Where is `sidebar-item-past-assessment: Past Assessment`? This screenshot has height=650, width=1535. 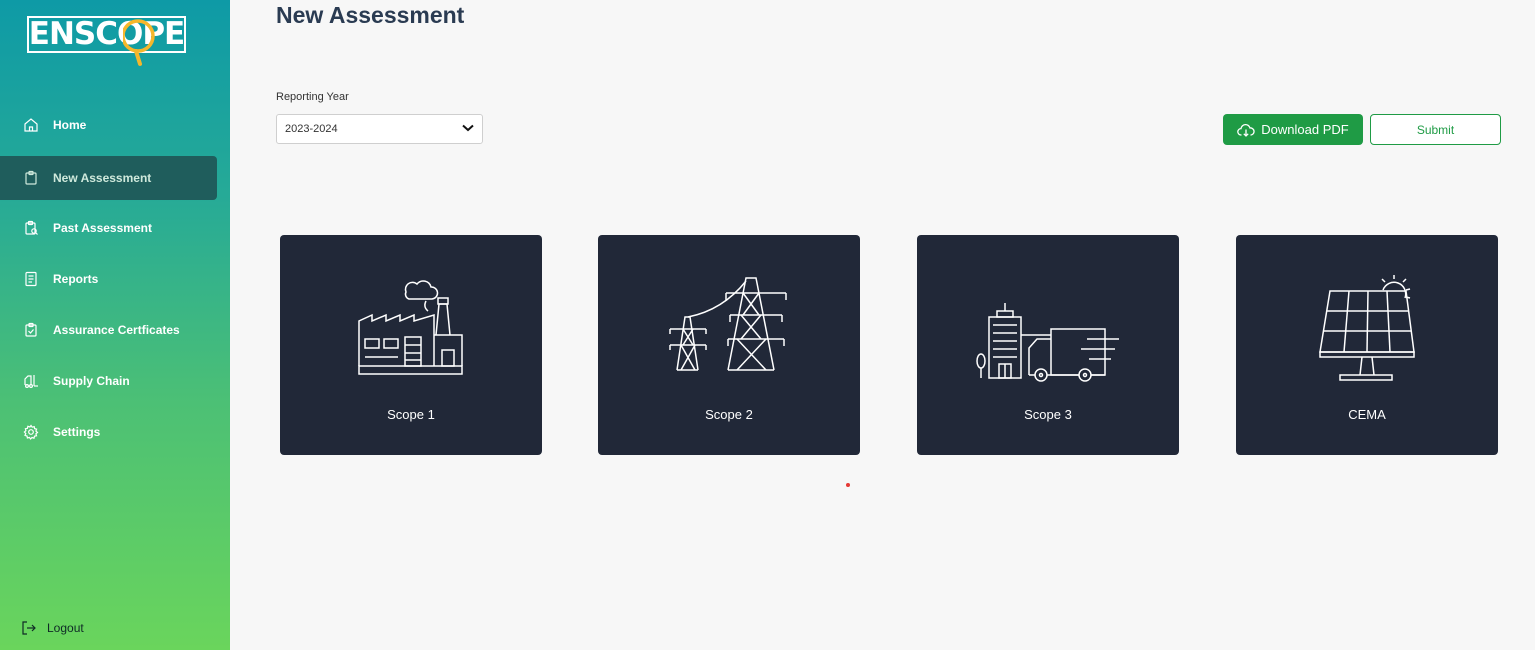
sidebar-item-past-assessment: Past Assessment is located at coordinates (108, 228).